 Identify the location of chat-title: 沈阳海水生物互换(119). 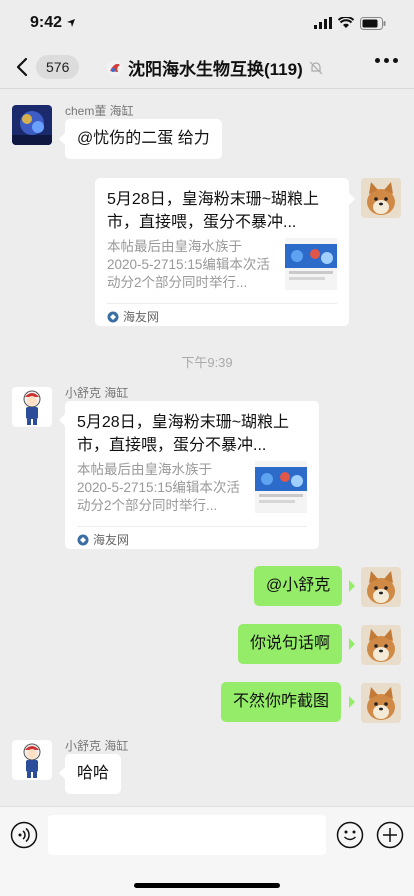
(215, 69).